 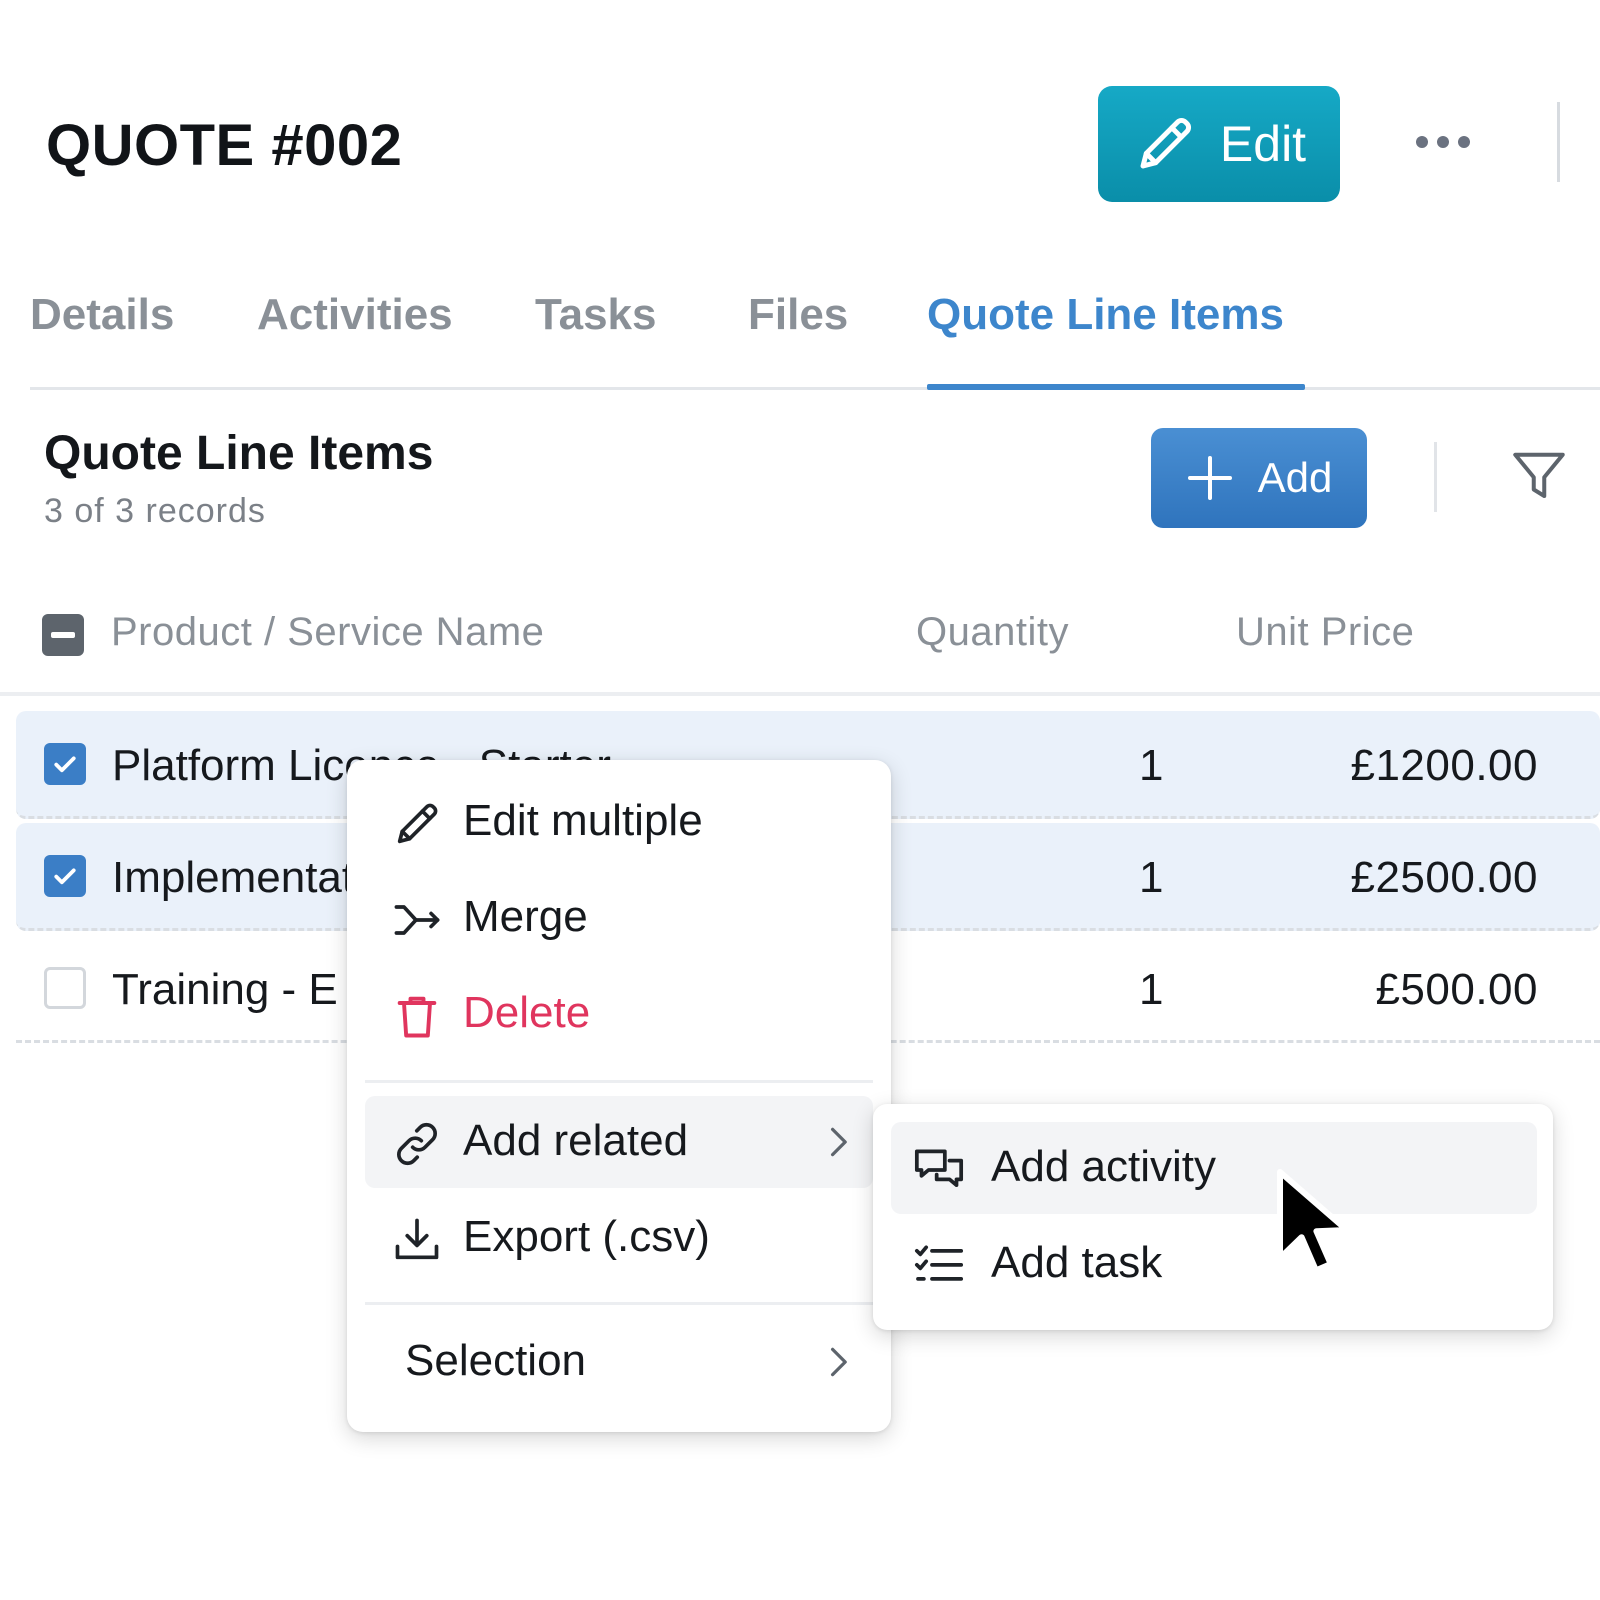 I want to click on add-related-submenu: Add activity Add task, so click(x=1213, y=1217).